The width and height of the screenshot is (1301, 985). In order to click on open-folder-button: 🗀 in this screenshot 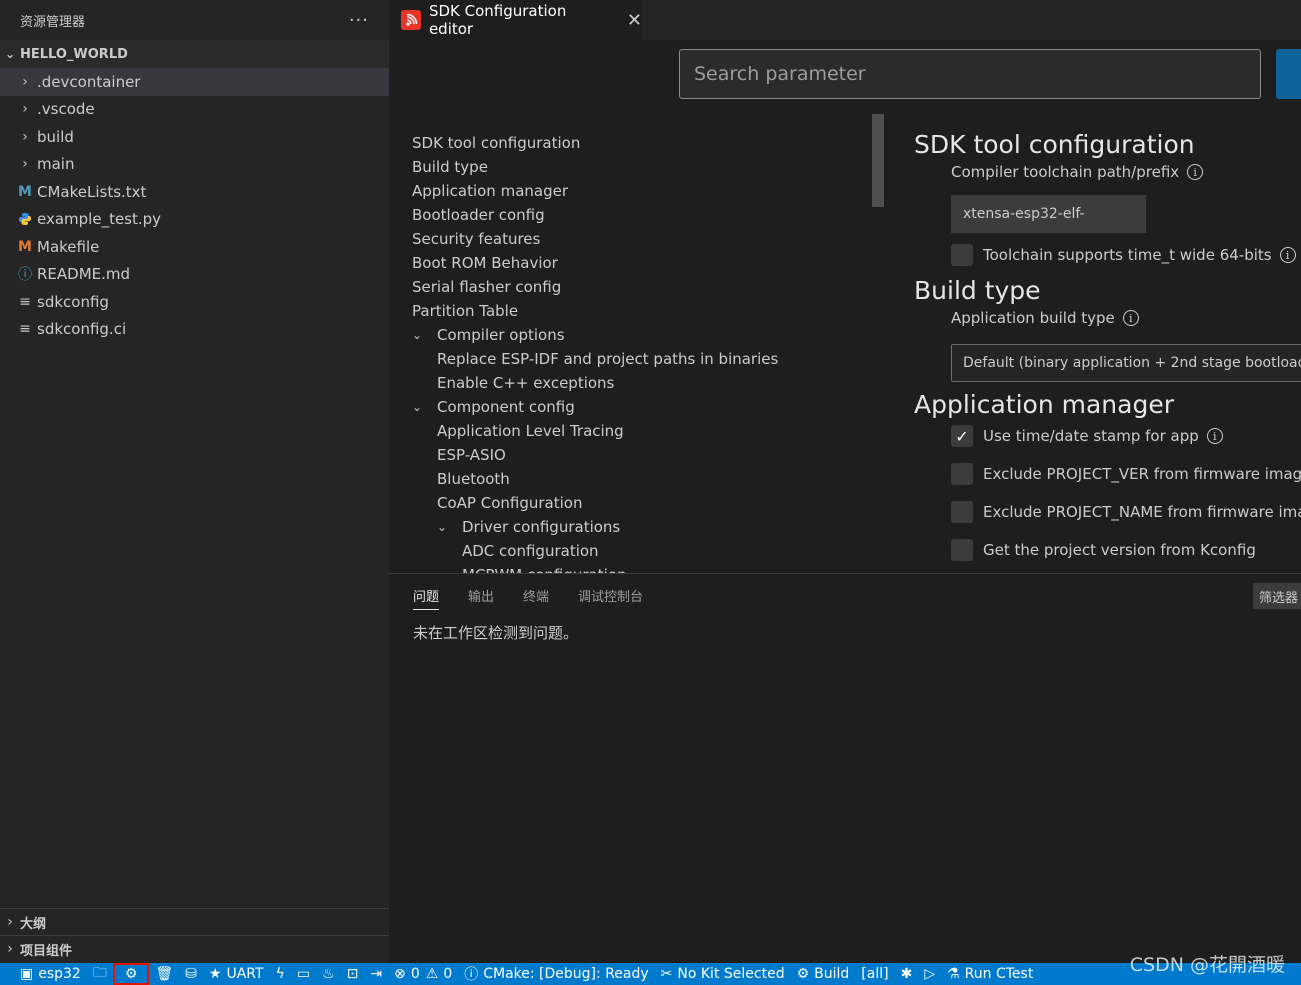, I will do `click(100, 974)`.